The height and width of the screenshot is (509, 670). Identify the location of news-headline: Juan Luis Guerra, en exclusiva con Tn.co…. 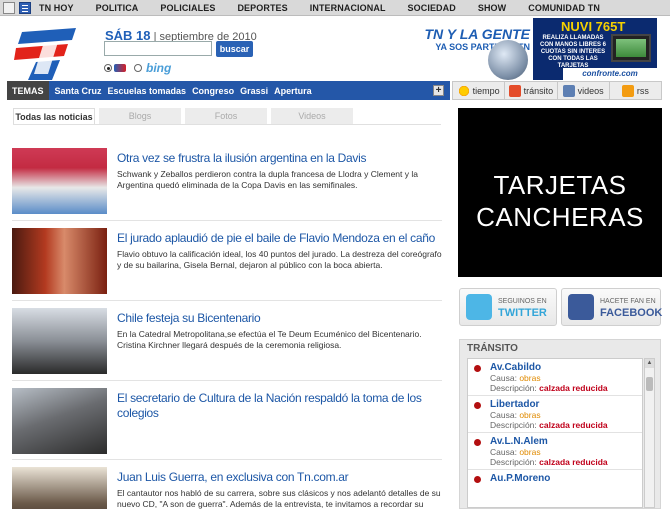
(279, 477).